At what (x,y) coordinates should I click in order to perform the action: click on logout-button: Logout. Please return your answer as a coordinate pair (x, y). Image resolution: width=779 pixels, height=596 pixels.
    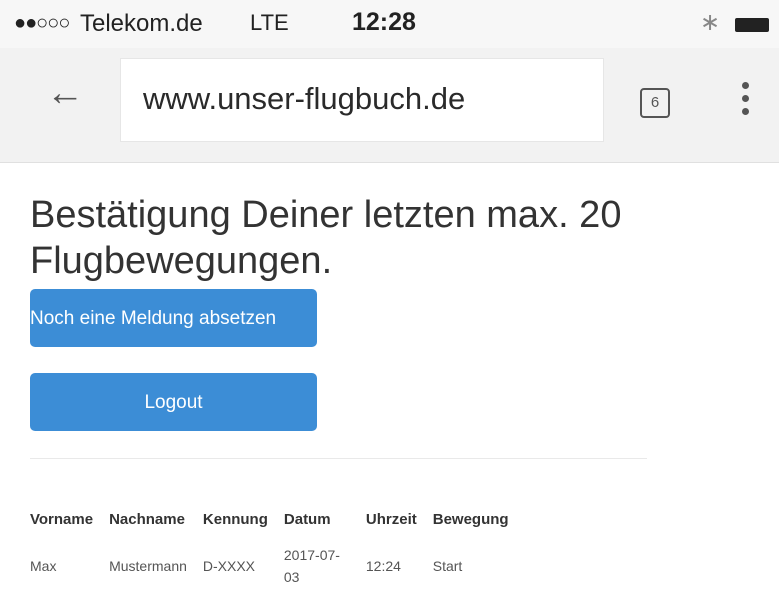
    Looking at the image, I should click on (173, 402).